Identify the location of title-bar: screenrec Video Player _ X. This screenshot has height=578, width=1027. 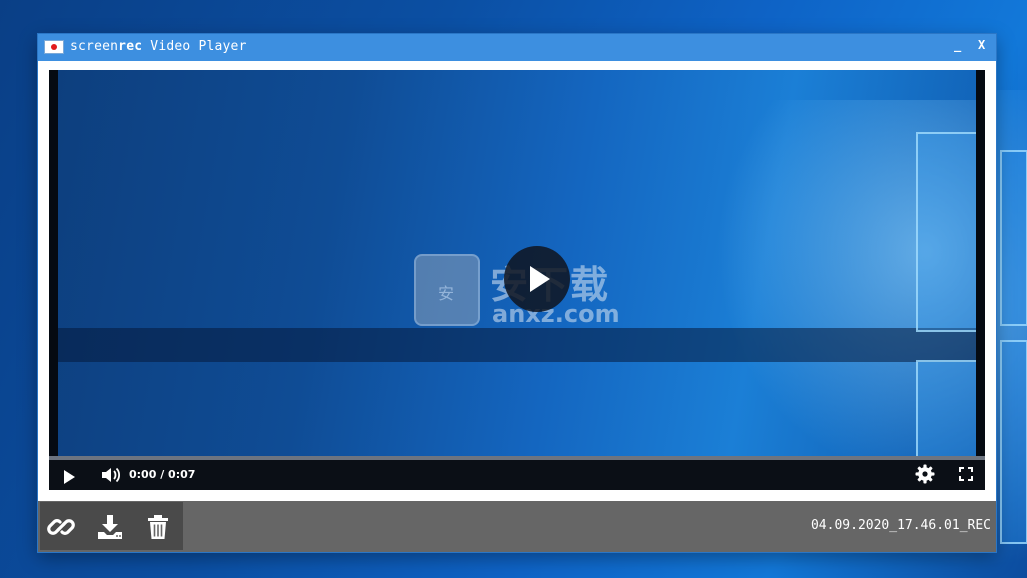
(517, 47).